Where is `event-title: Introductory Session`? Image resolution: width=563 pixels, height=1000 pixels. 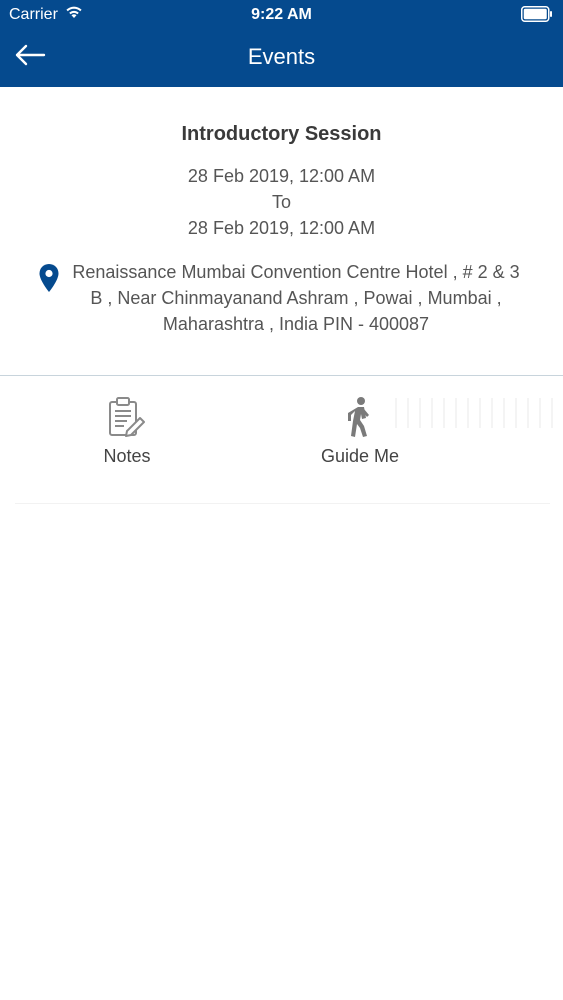 event-title: Introductory Session is located at coordinates (281, 134).